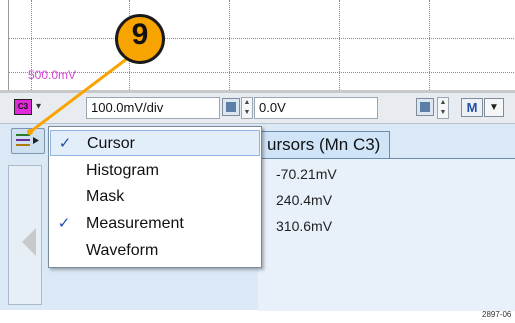 This screenshot has width=515, height=323. I want to click on menu-item-mask: Mask, so click(155, 197).